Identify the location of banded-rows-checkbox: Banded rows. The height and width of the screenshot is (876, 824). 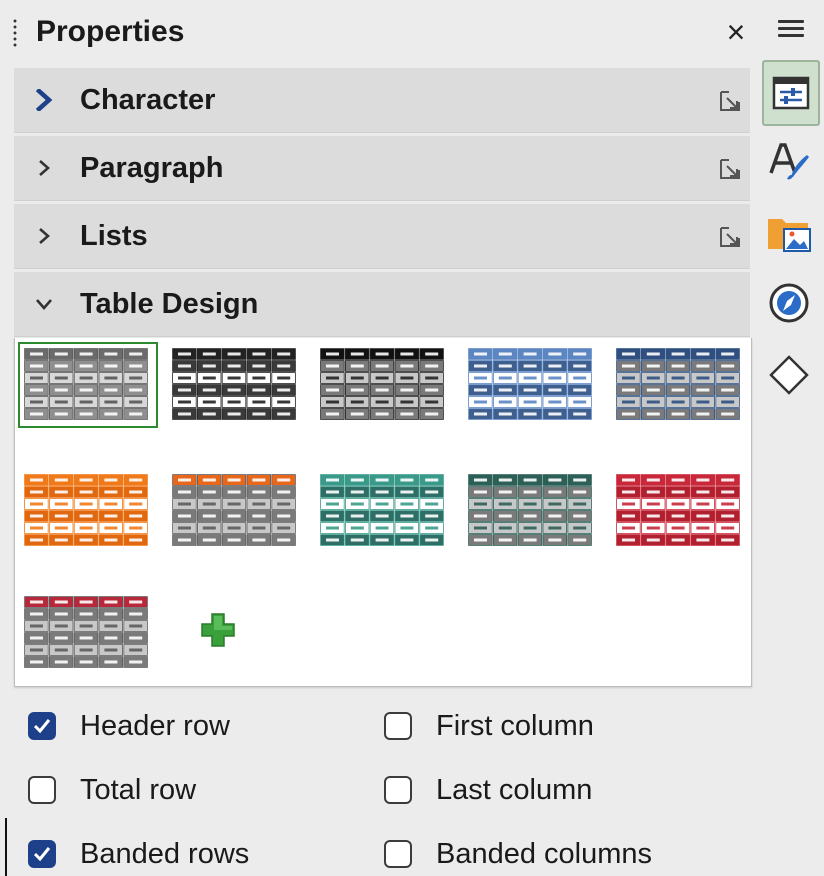
(138, 854).